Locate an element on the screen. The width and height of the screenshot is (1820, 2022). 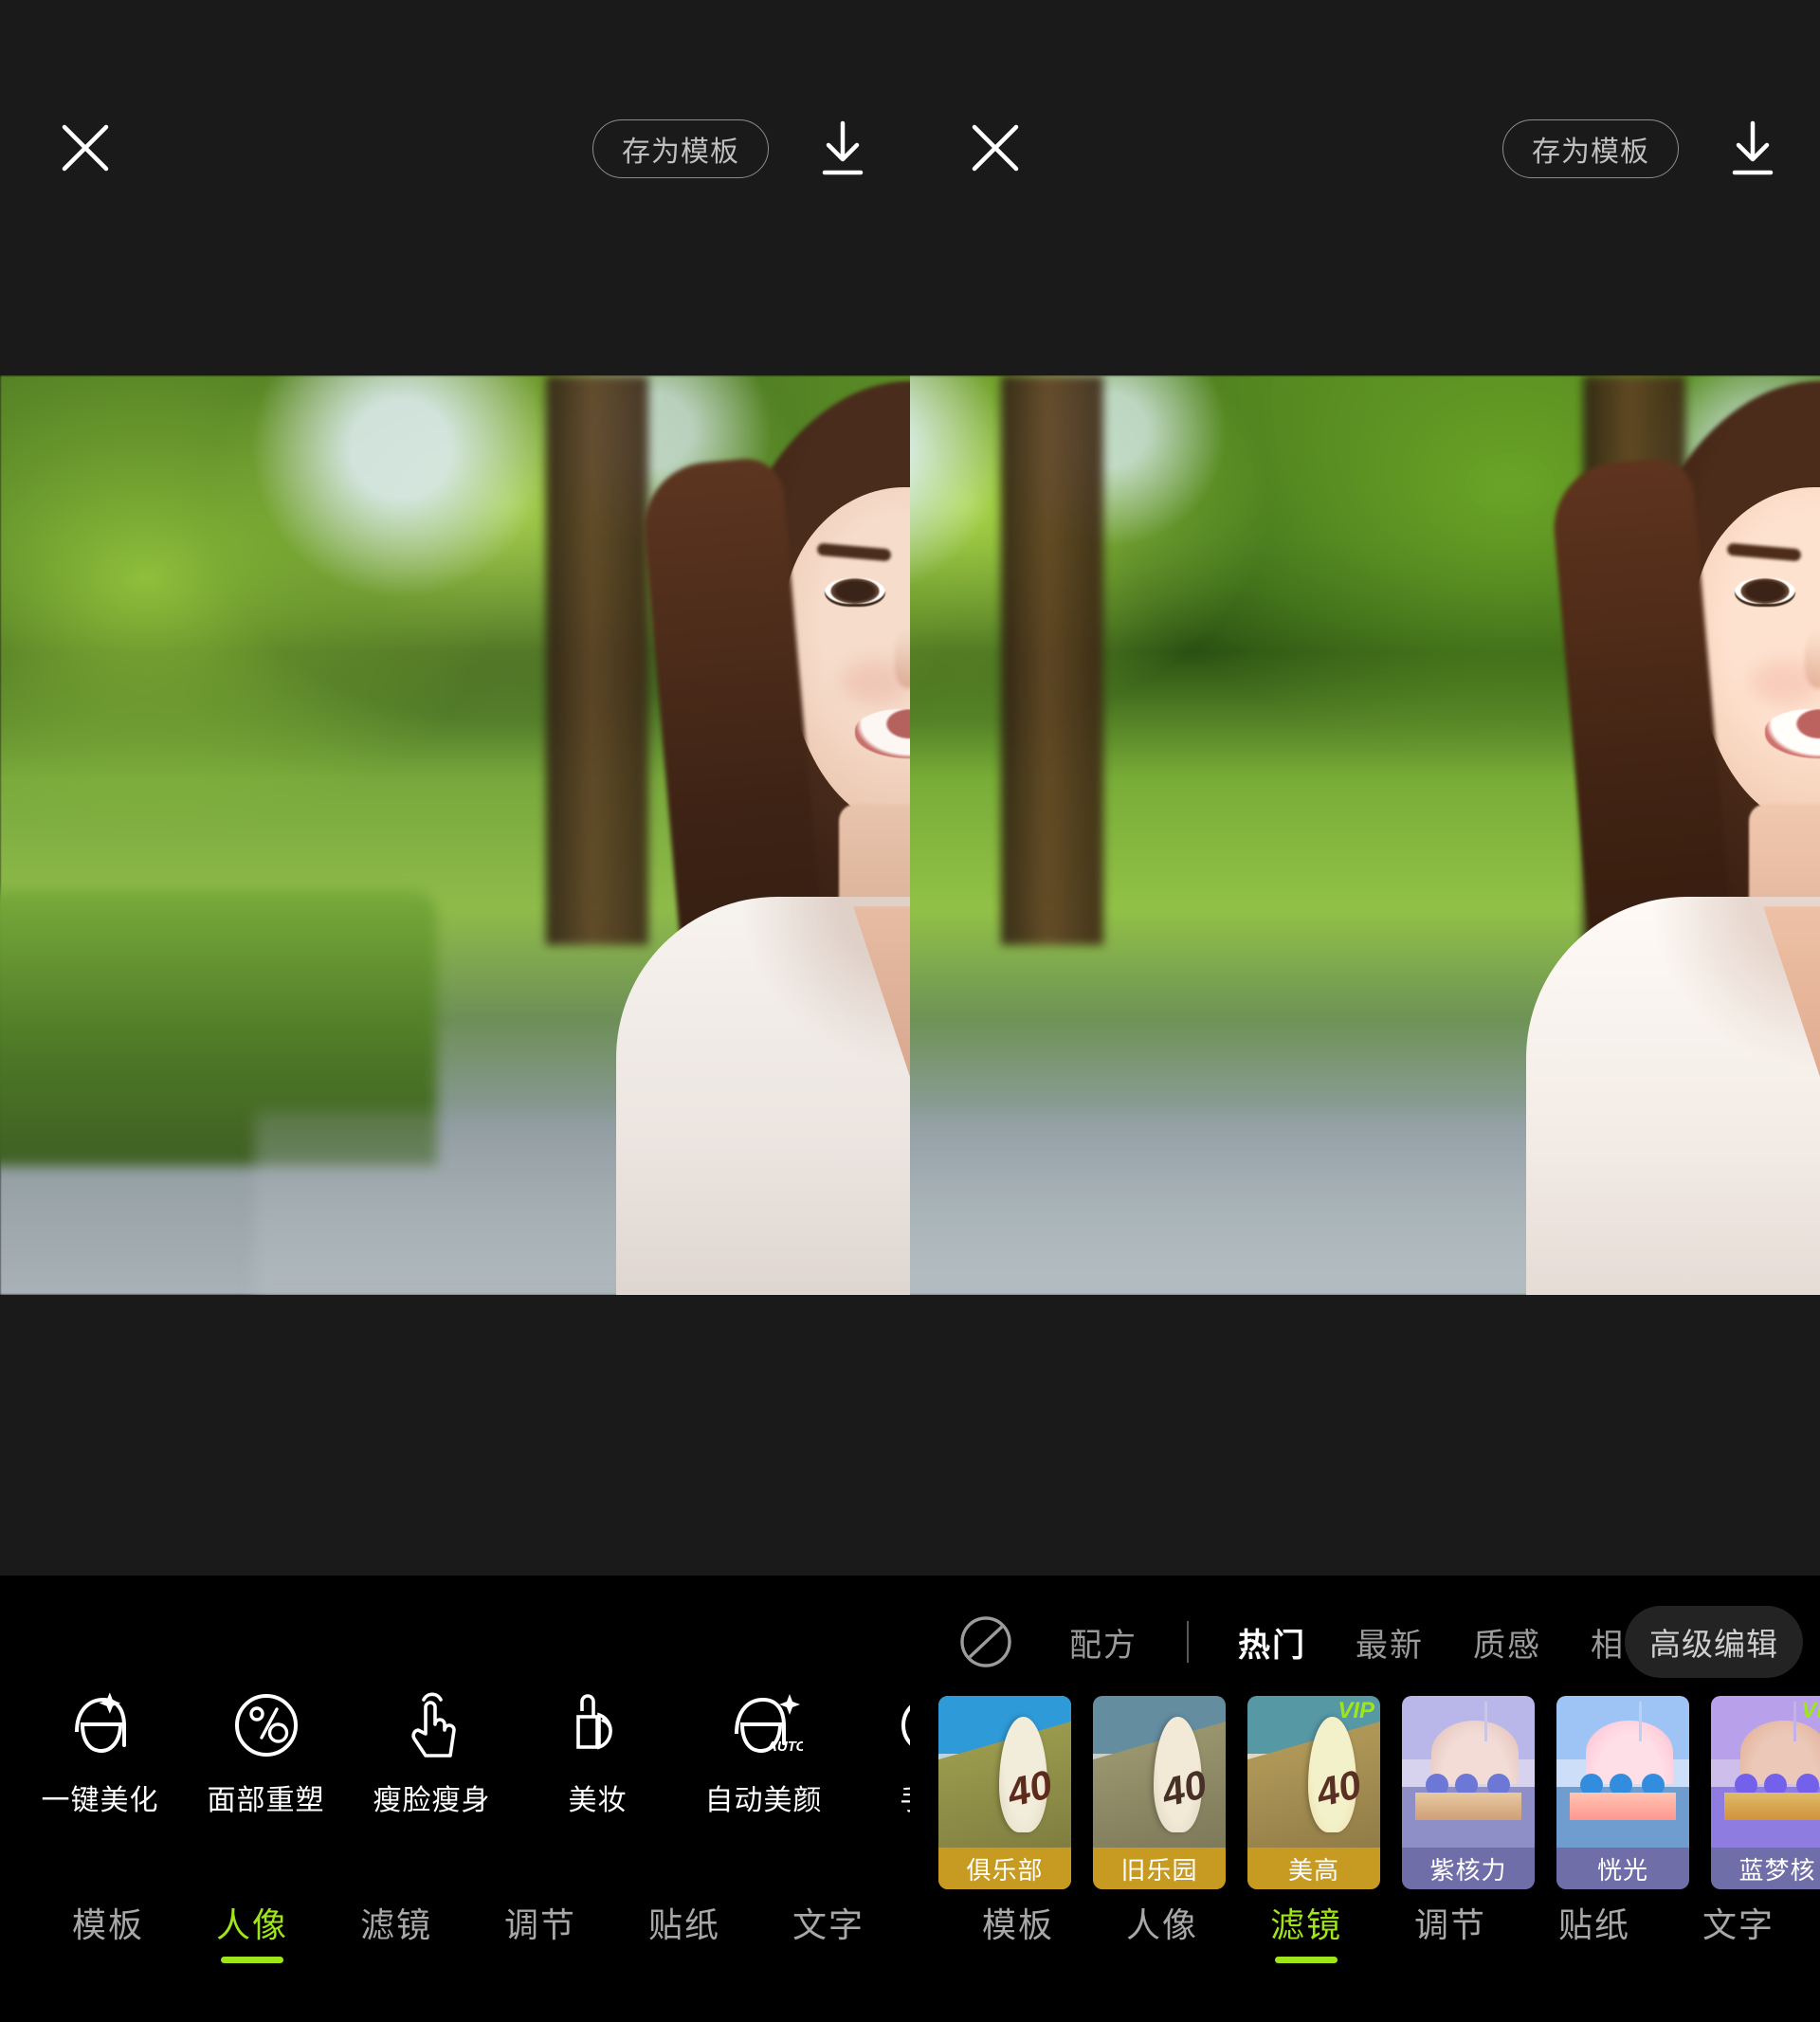
filter-tab-texture: 质感 is located at coordinates (1507, 1642).